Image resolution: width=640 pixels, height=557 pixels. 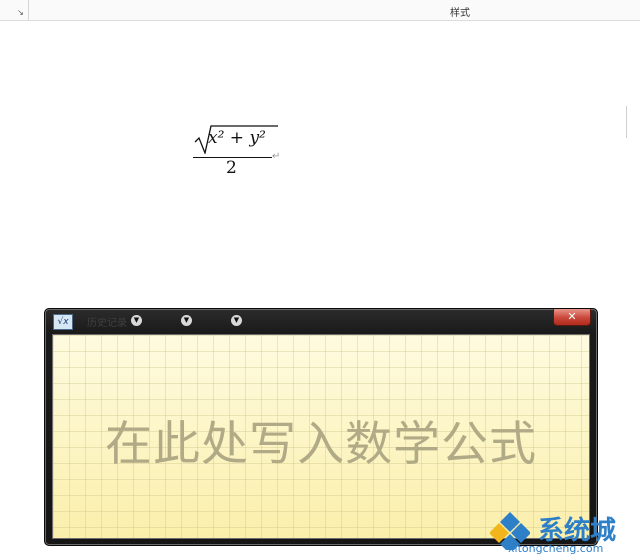 What do you see at coordinates (231, 168) in the screenshot?
I see `equation-denominator: 2` at bounding box center [231, 168].